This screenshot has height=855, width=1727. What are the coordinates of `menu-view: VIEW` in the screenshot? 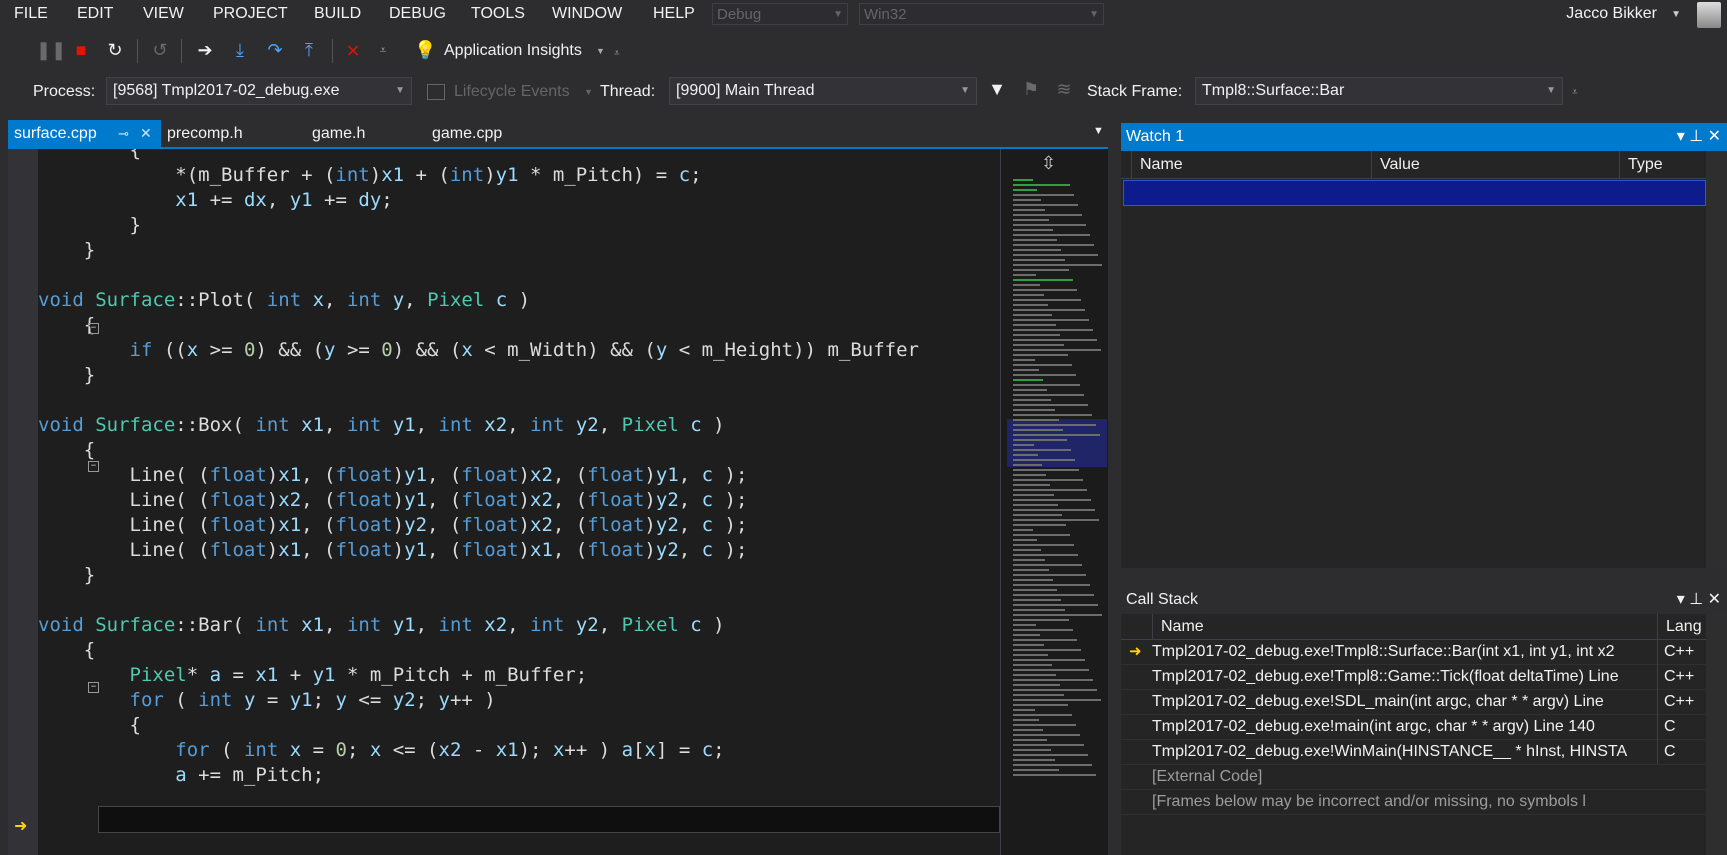 It's located at (163, 14).